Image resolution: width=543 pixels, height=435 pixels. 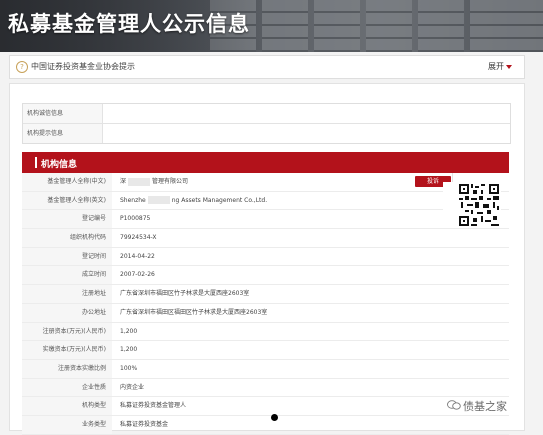 I want to click on row-label: 企业性质, so click(x=67, y=387).